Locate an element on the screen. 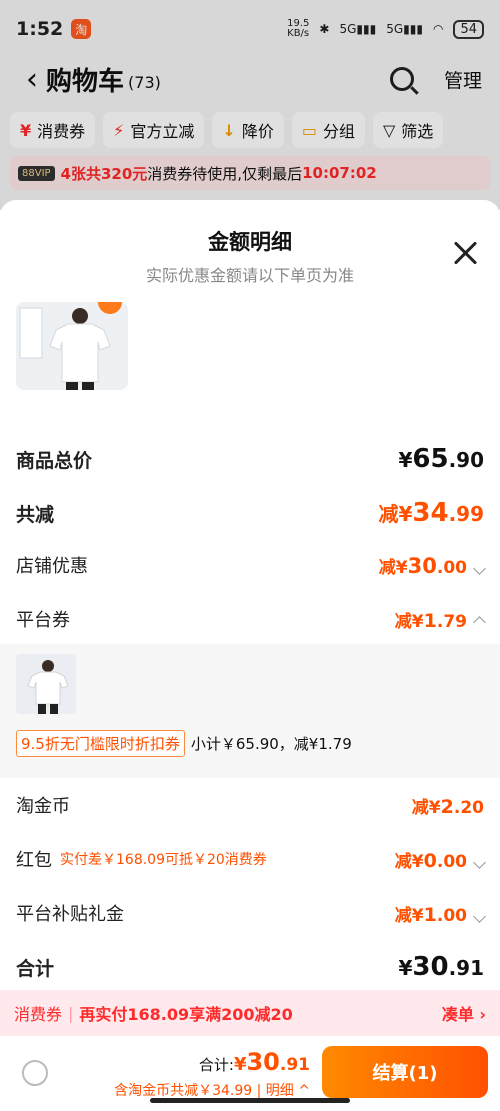  row-grand-total: 合计 ¥ 30 .91 is located at coordinates (250, 967).